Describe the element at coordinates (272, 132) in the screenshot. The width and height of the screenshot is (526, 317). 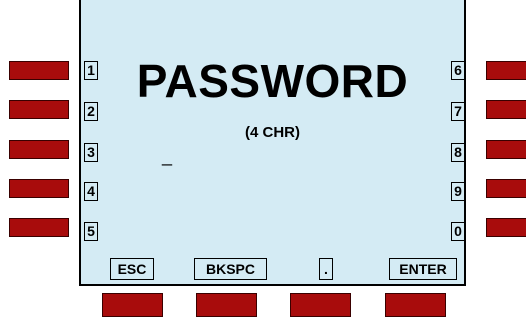
I see `password-length-hint: (4 CHR)` at that location.